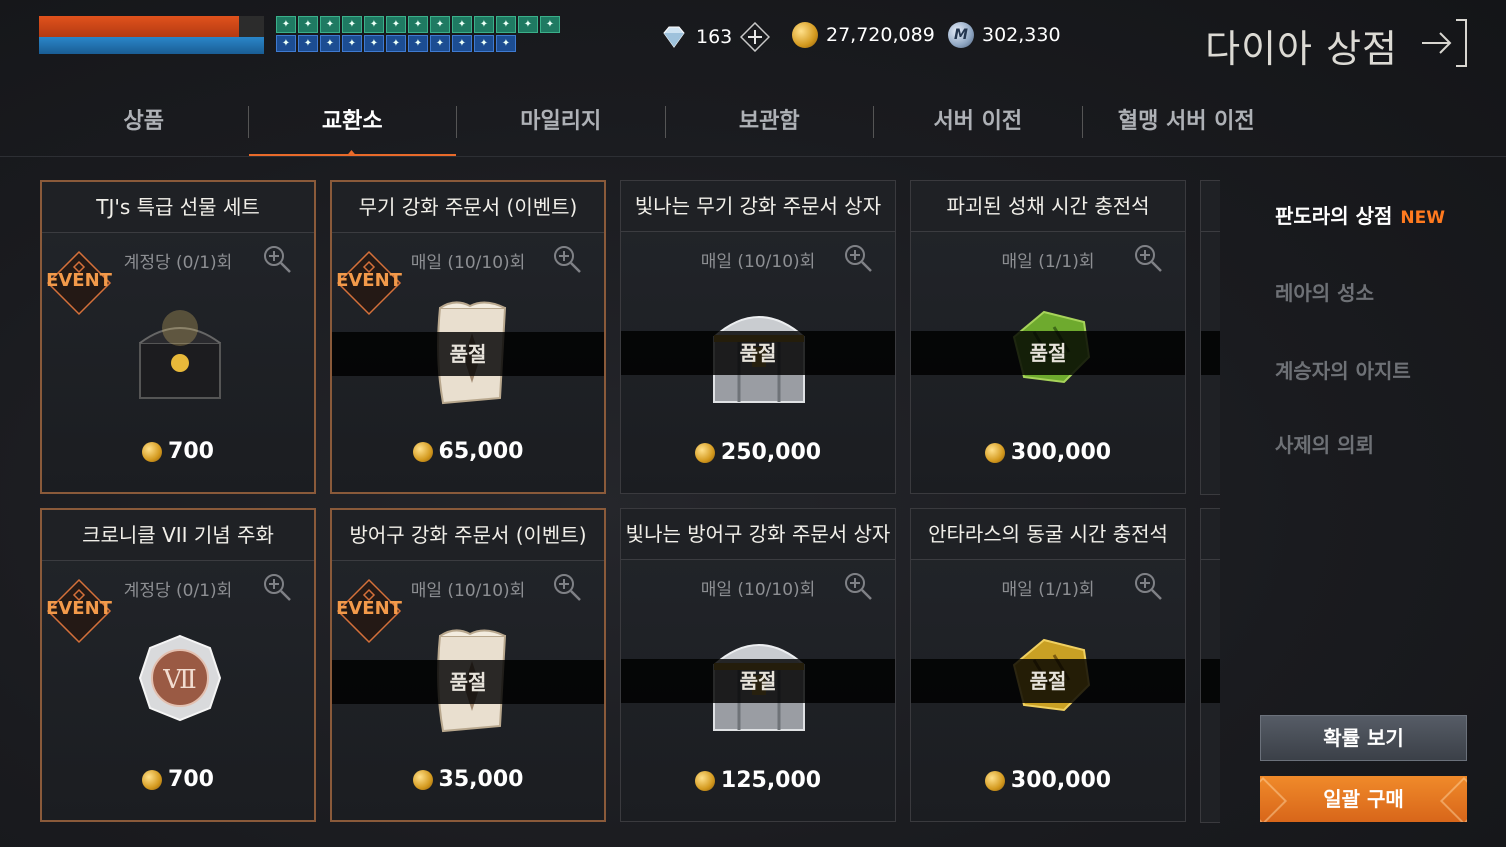 The width and height of the screenshot is (1506, 847). What do you see at coordinates (1363, 799) in the screenshot?
I see `bulk-buy-button: 일괄 구매` at bounding box center [1363, 799].